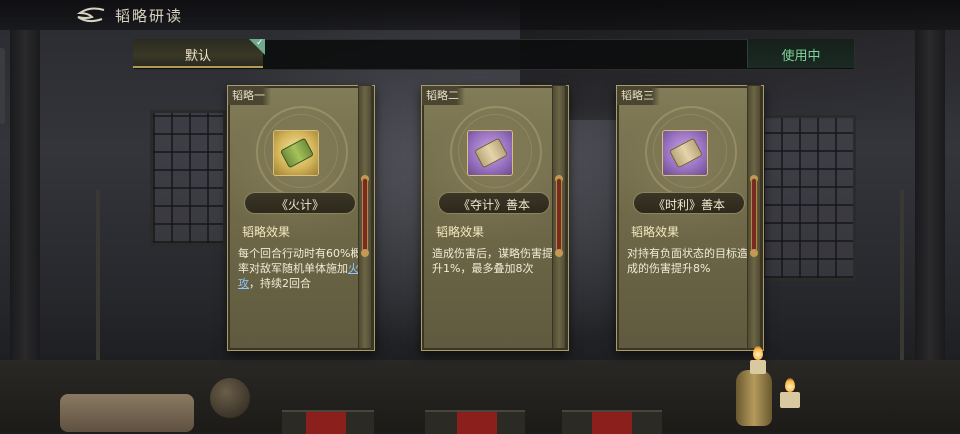  What do you see at coordinates (930, 195) in the screenshot?
I see `pillar-right` at bounding box center [930, 195].